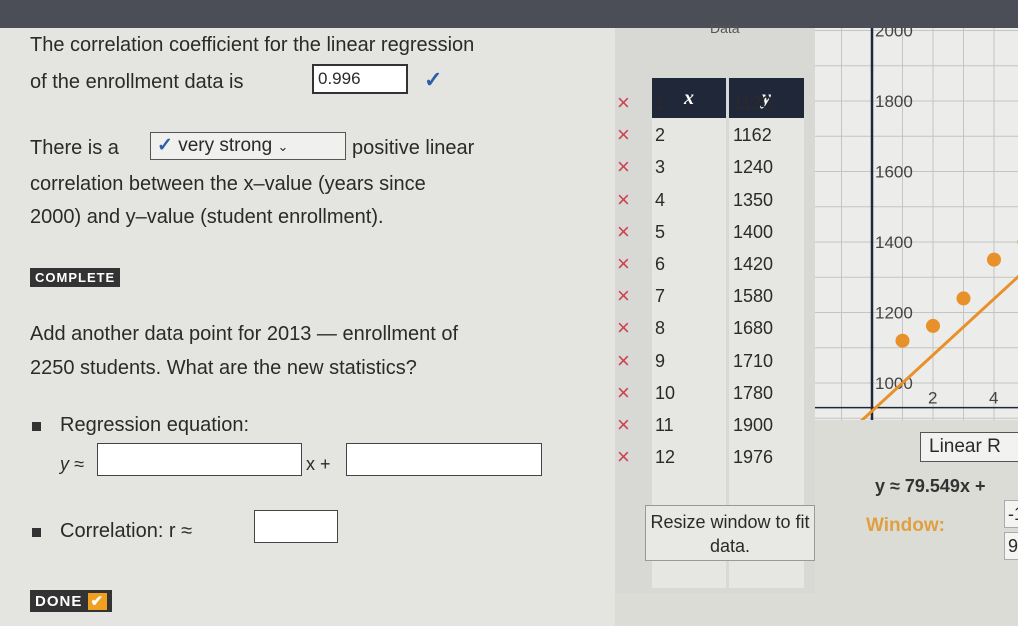 The width and height of the screenshot is (1018, 626). What do you see at coordinates (715, 202) in the screenshot?
I see `table-row: × 4 1350` at bounding box center [715, 202].